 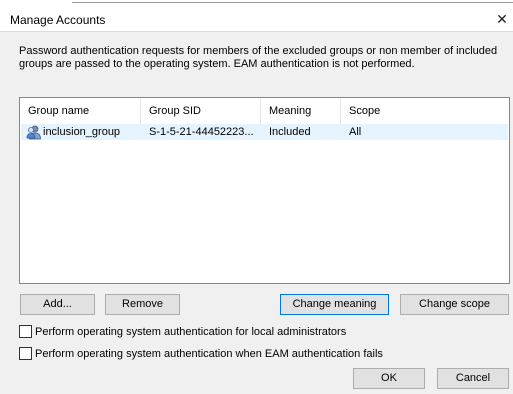 What do you see at coordinates (301, 111) in the screenshot?
I see `column-header-meaning: Meaning` at bounding box center [301, 111].